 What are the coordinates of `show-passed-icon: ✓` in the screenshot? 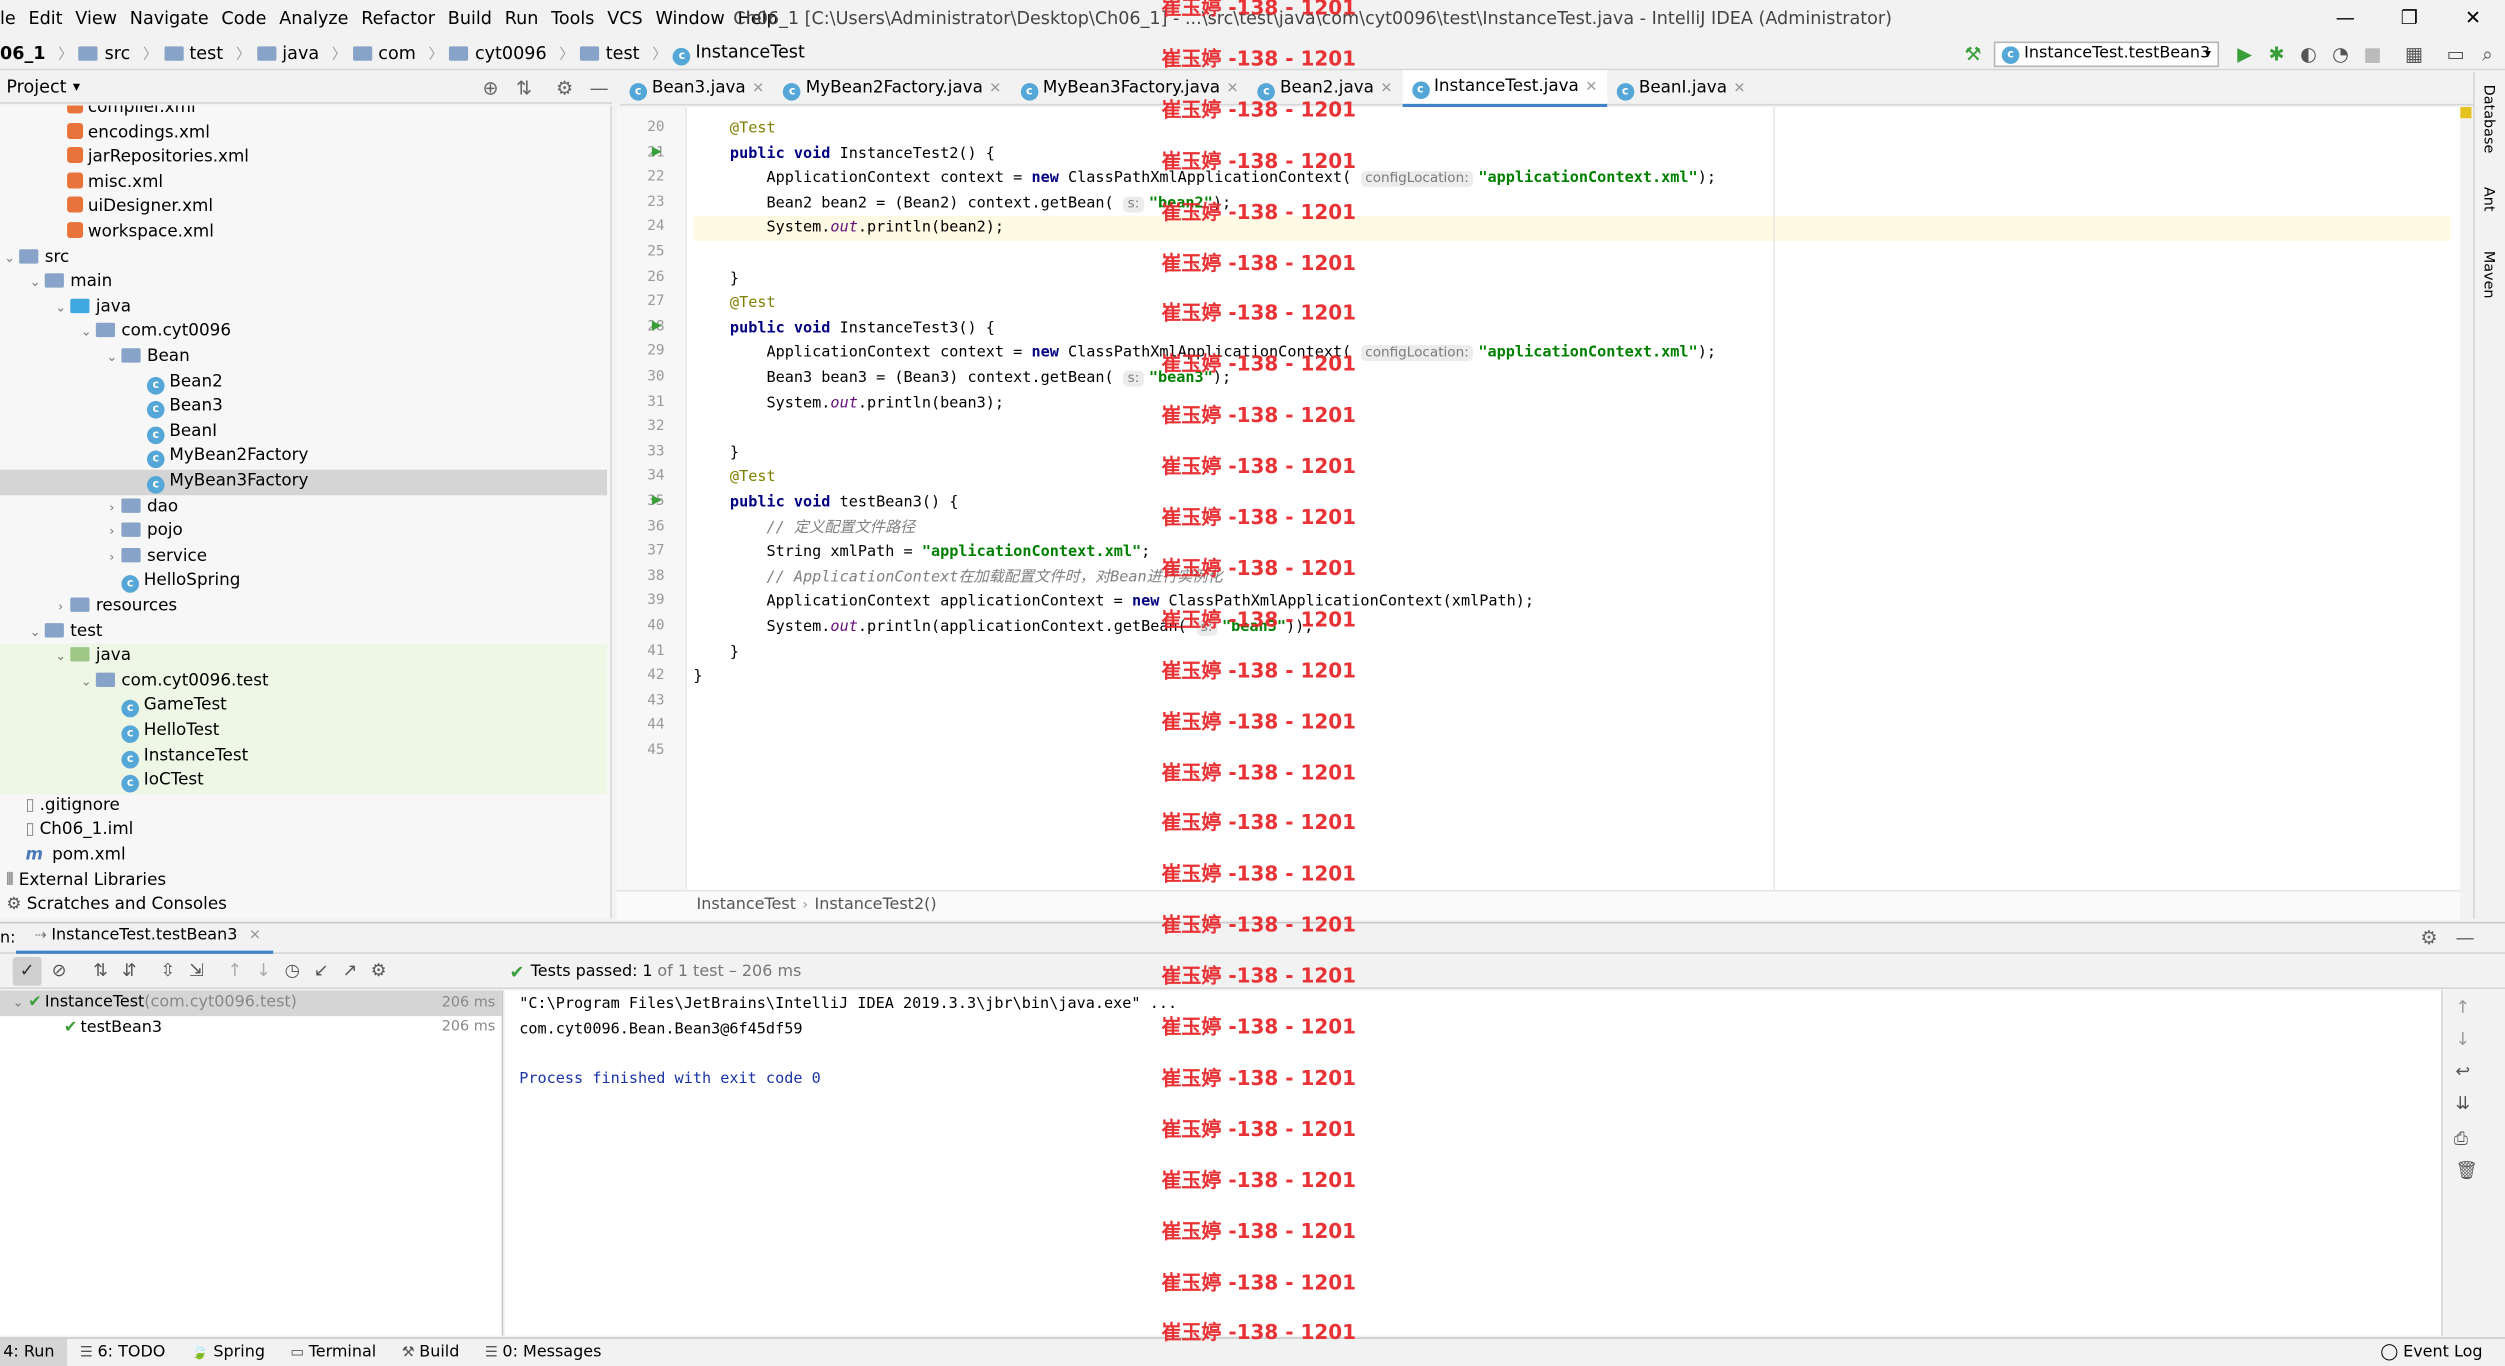 It's located at (27, 971).